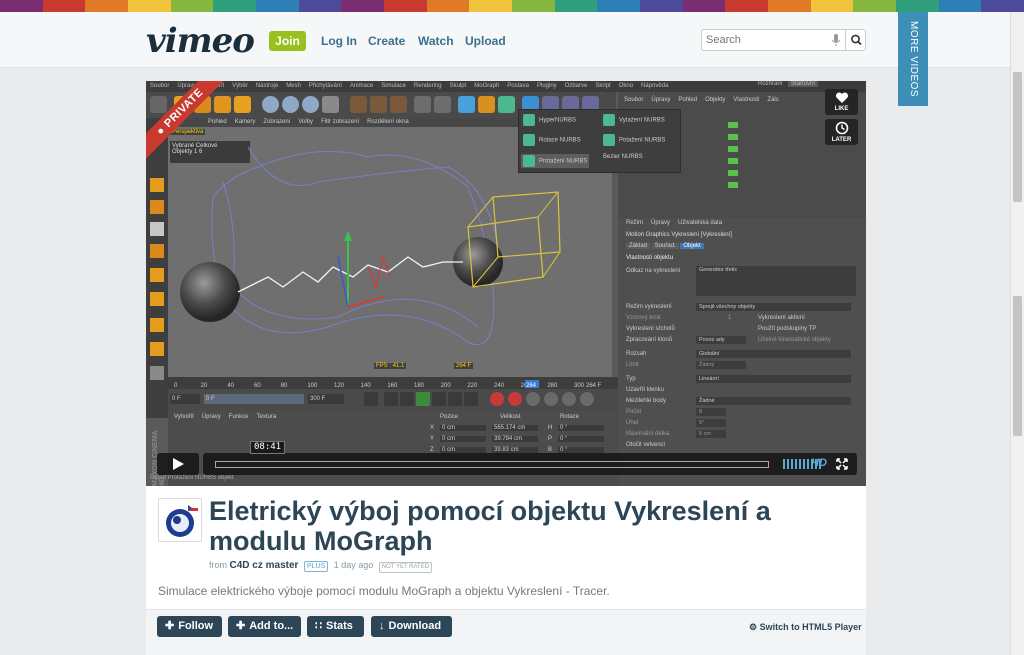  Describe the element at coordinates (178, 464) in the screenshot. I see `play-button` at that location.